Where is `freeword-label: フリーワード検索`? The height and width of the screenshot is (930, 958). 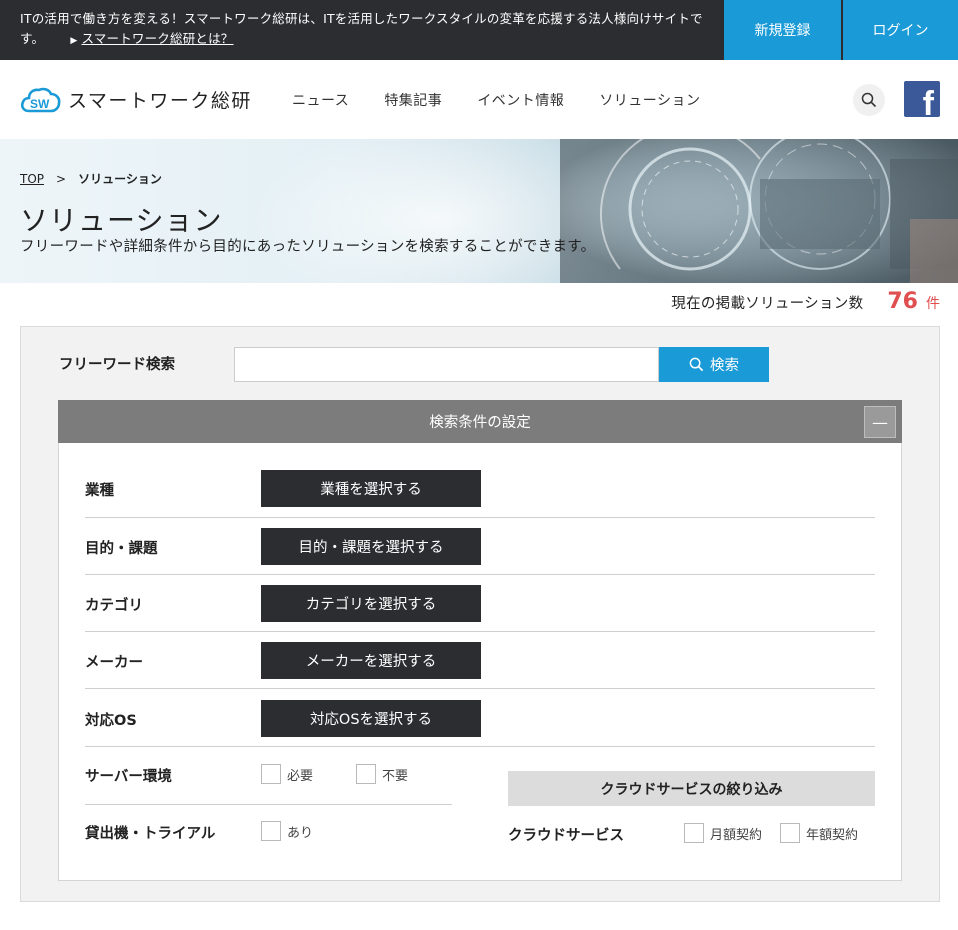
freeword-label: フリーワード検索 is located at coordinates (117, 365).